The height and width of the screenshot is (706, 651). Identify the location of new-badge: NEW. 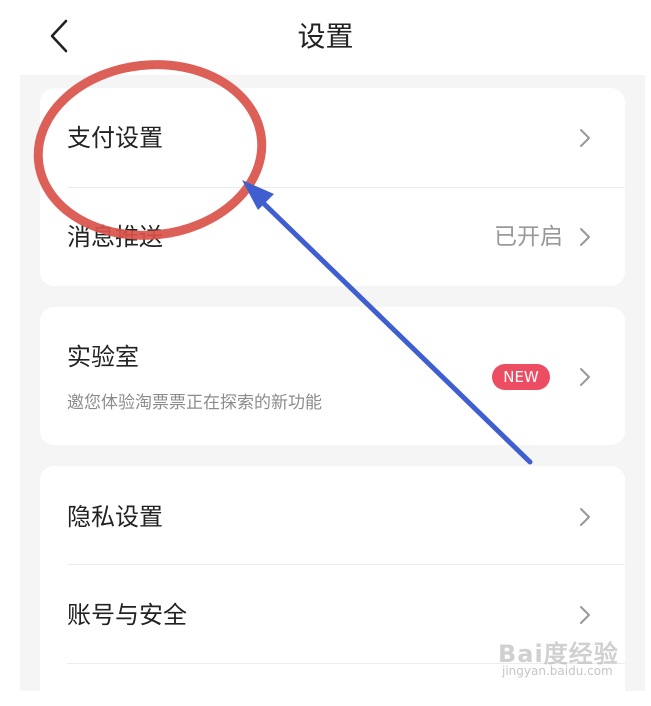
(521, 377).